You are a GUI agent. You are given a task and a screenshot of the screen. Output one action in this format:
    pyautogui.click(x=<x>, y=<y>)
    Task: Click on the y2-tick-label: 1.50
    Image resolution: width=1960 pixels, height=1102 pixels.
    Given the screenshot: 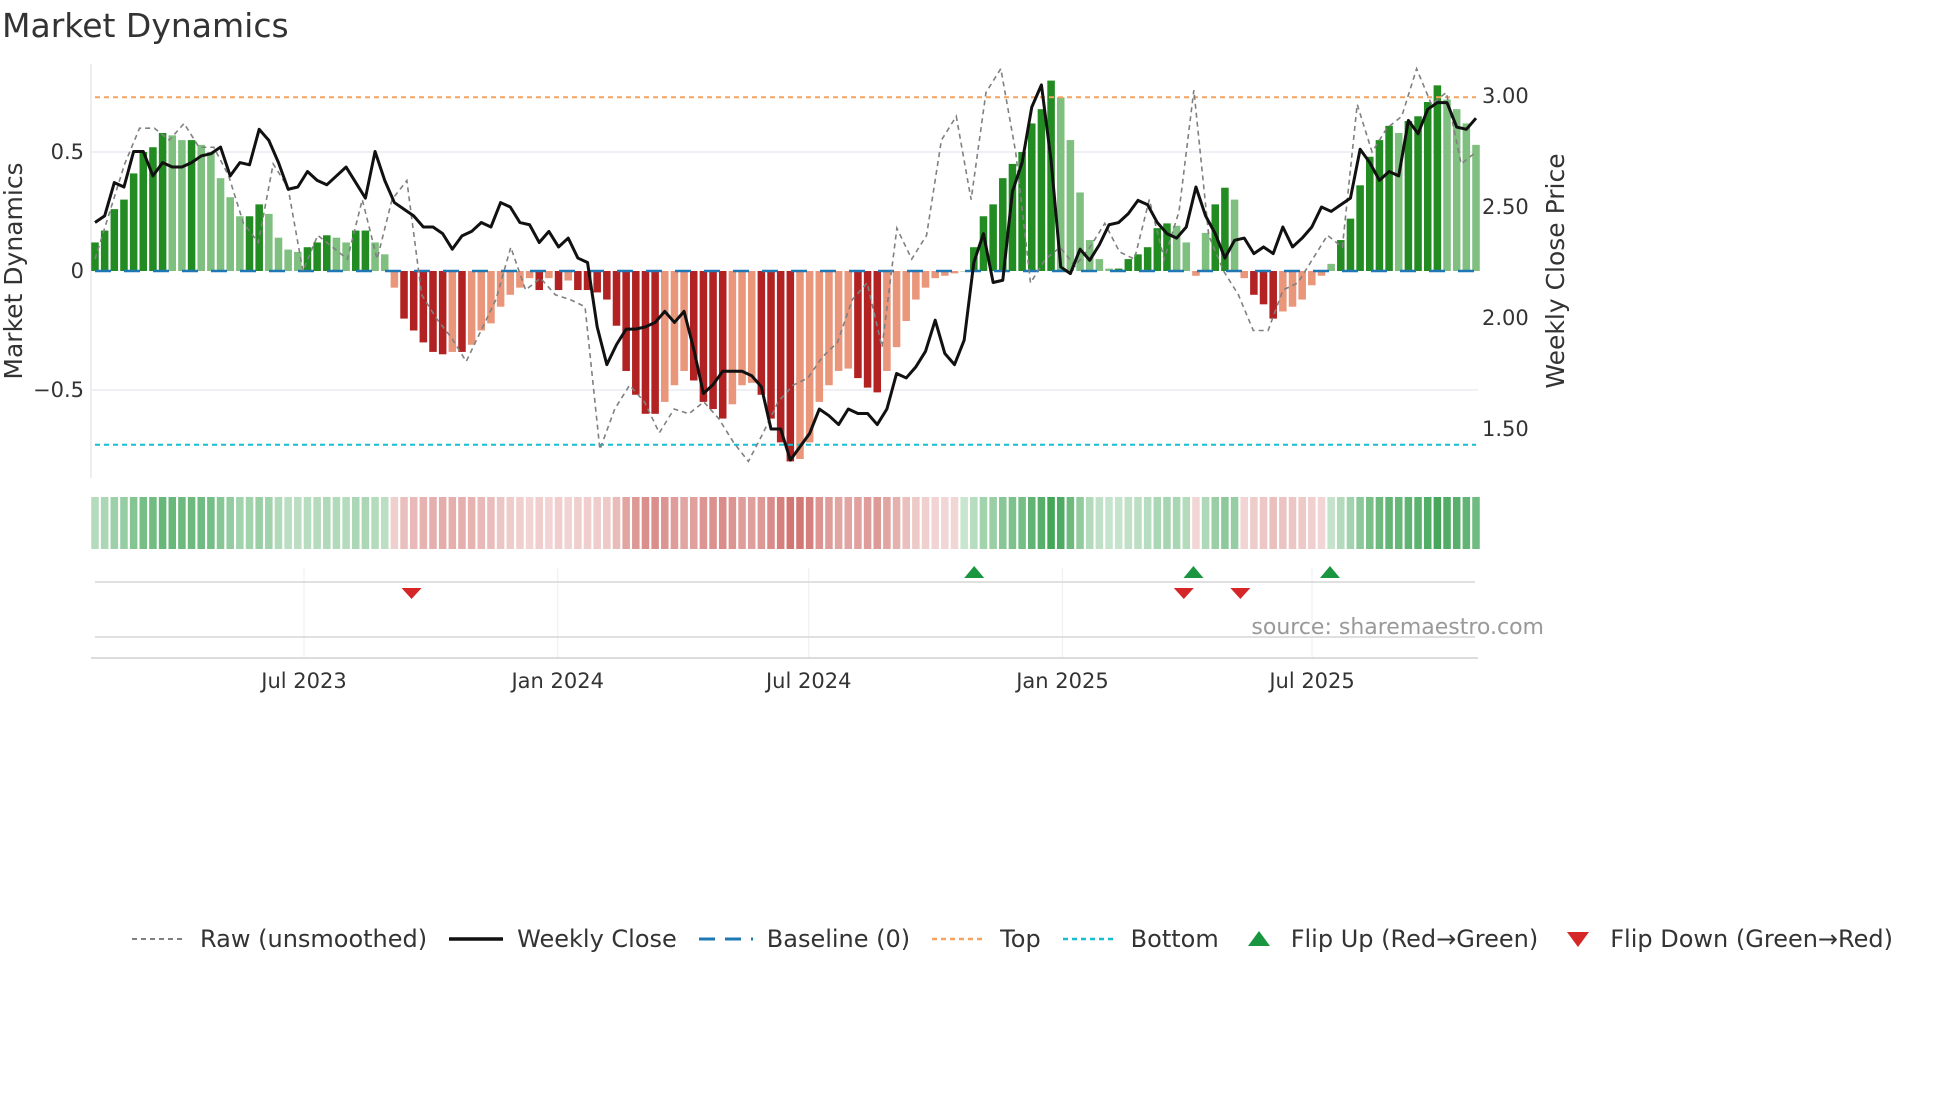 What is the action you would take?
    pyautogui.click(x=1505, y=429)
    